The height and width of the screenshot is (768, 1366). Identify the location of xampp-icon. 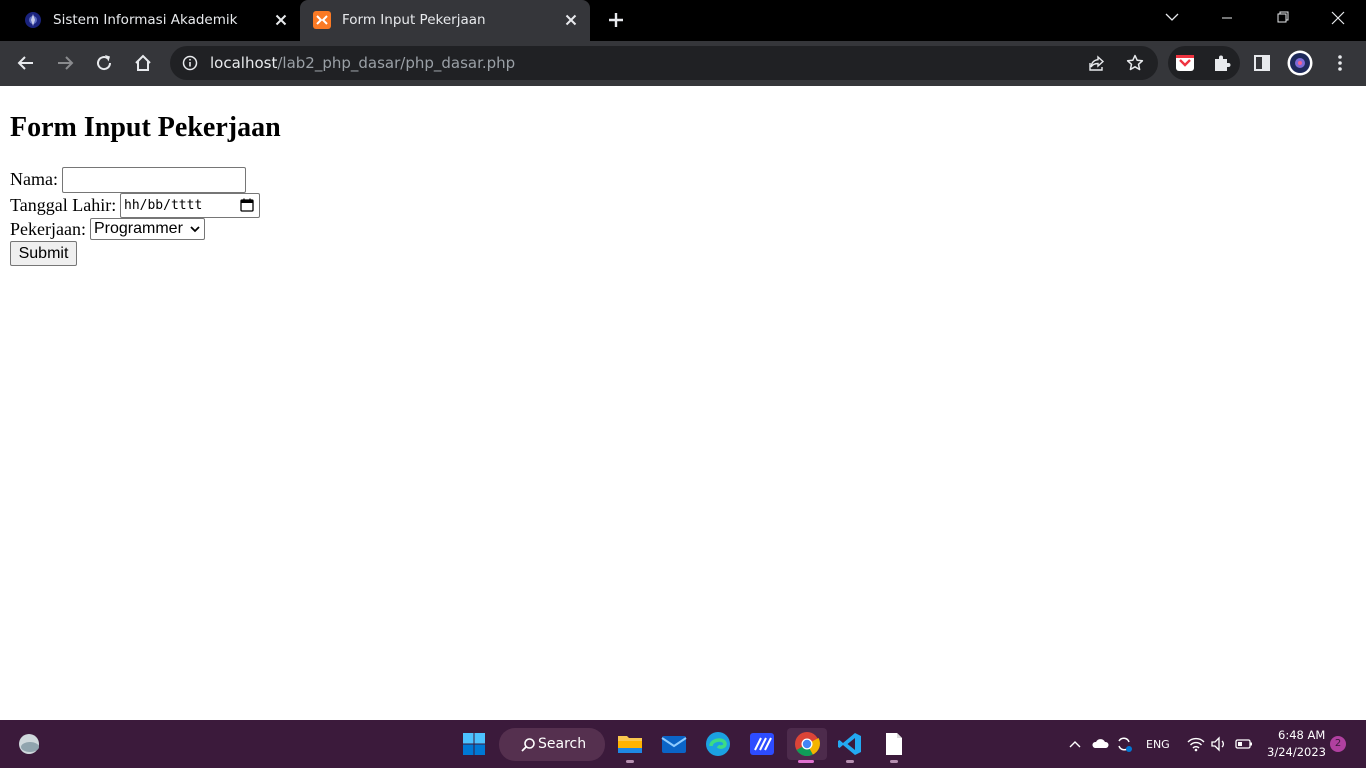
(322, 20).